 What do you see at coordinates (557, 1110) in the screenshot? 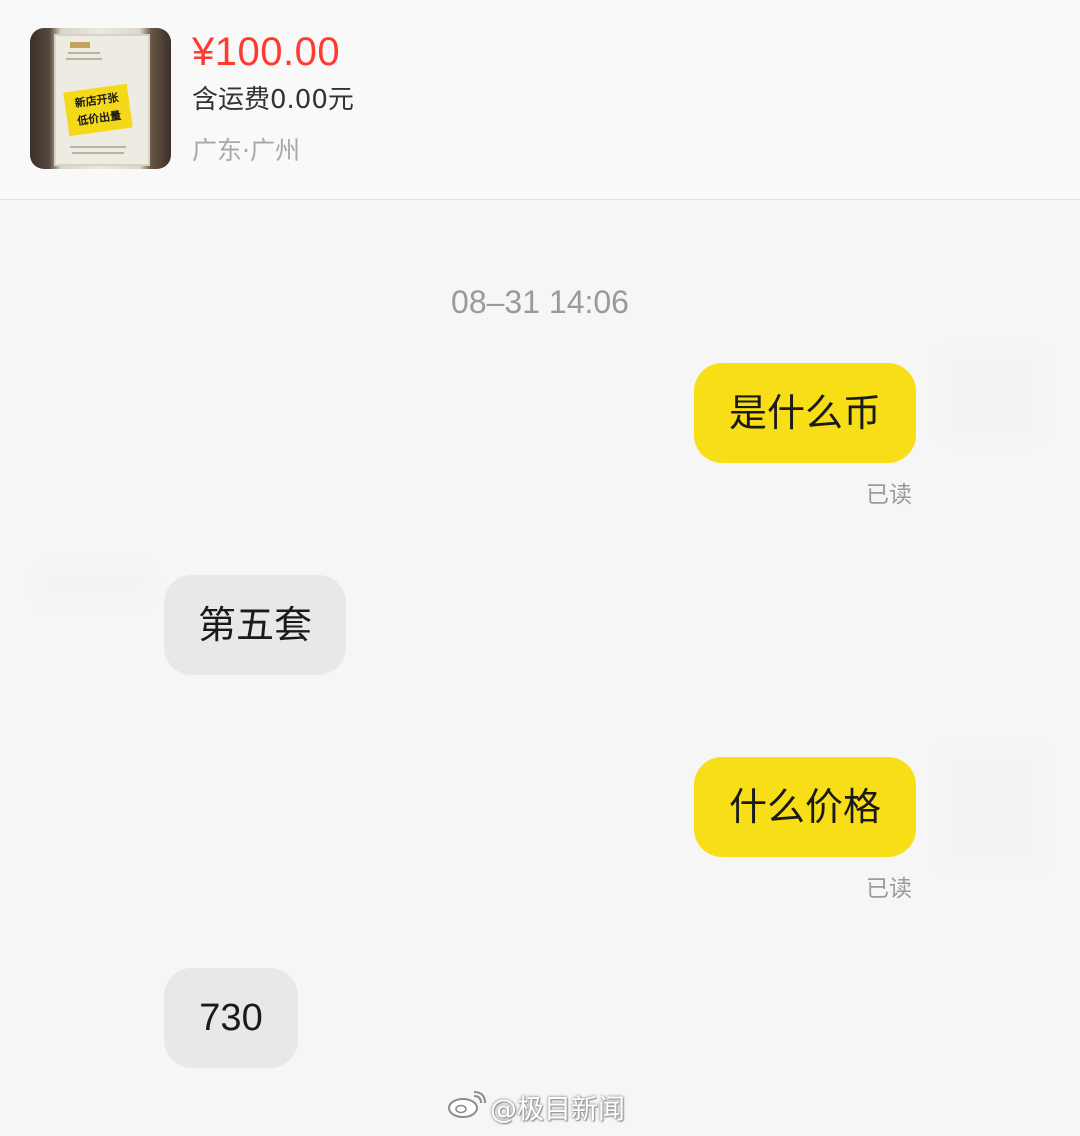
I see `watermark-text: @极目新闻` at bounding box center [557, 1110].